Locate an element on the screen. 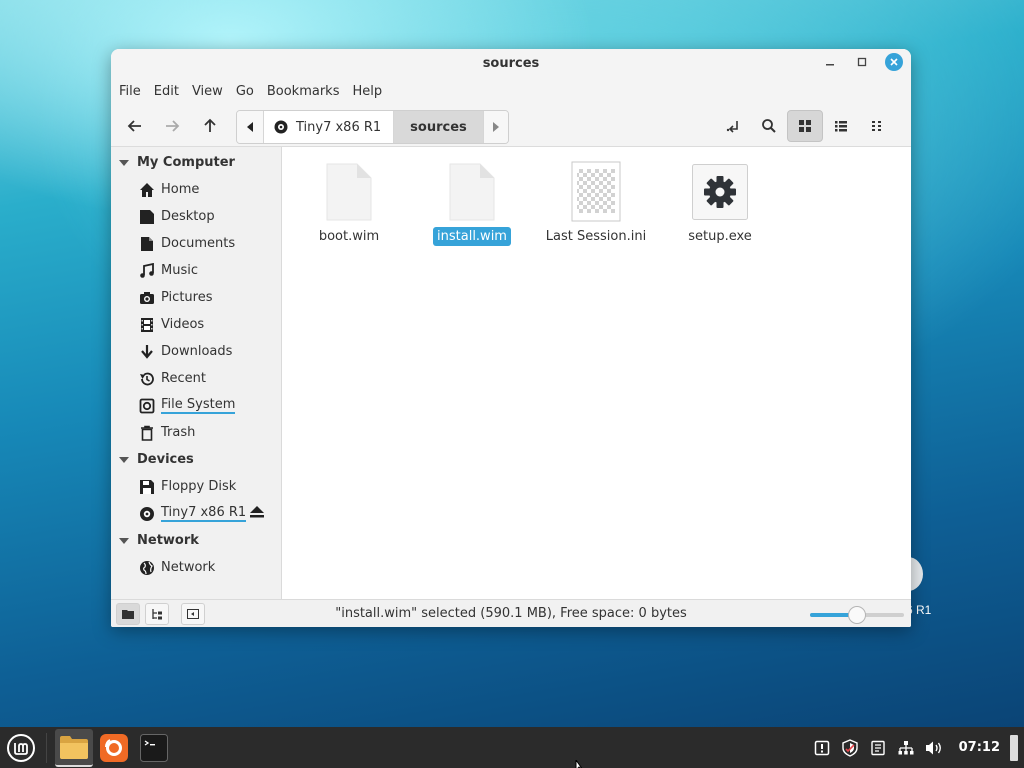  music-icon is located at coordinates (147, 270).